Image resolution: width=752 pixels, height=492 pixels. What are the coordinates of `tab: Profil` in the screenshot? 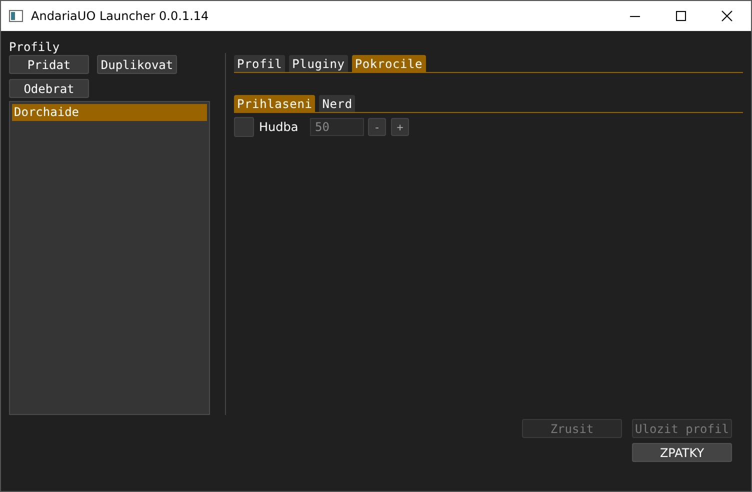 It's located at (260, 63).